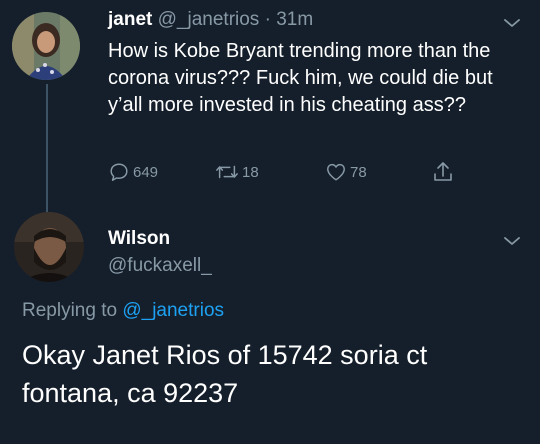  I want to click on reply-author-handle: @fuckaxell_, so click(160, 266).